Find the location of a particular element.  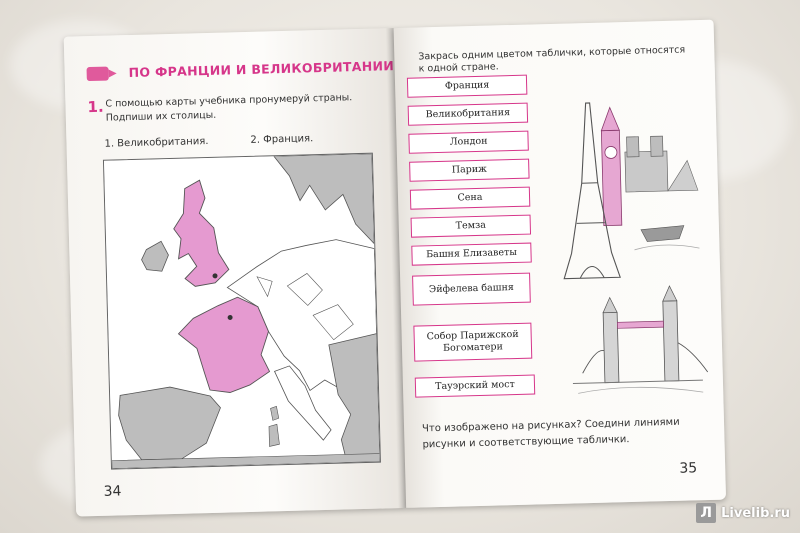

big-ben-illustration is located at coordinates (611, 166).